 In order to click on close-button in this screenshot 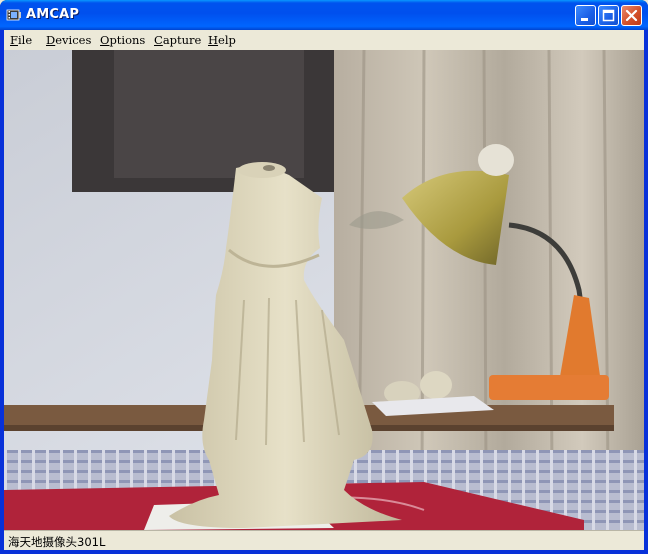, I will do `click(631, 15)`.